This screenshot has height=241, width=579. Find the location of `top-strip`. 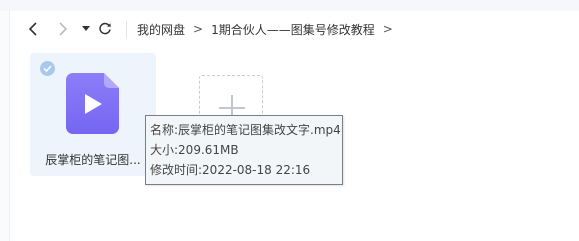

top-strip is located at coordinates (289, 5).